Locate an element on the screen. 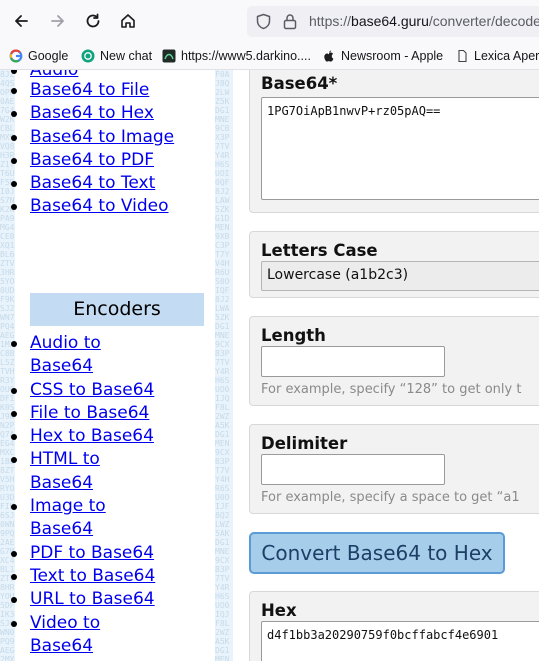  apple-icon is located at coordinates (329, 56).